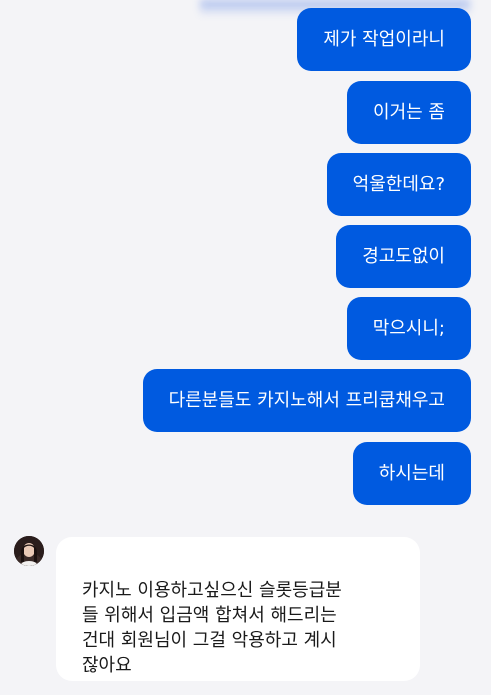 Image resolution: width=491 pixels, height=695 pixels. I want to click on message-text: 억울한데요?, so click(398, 184).